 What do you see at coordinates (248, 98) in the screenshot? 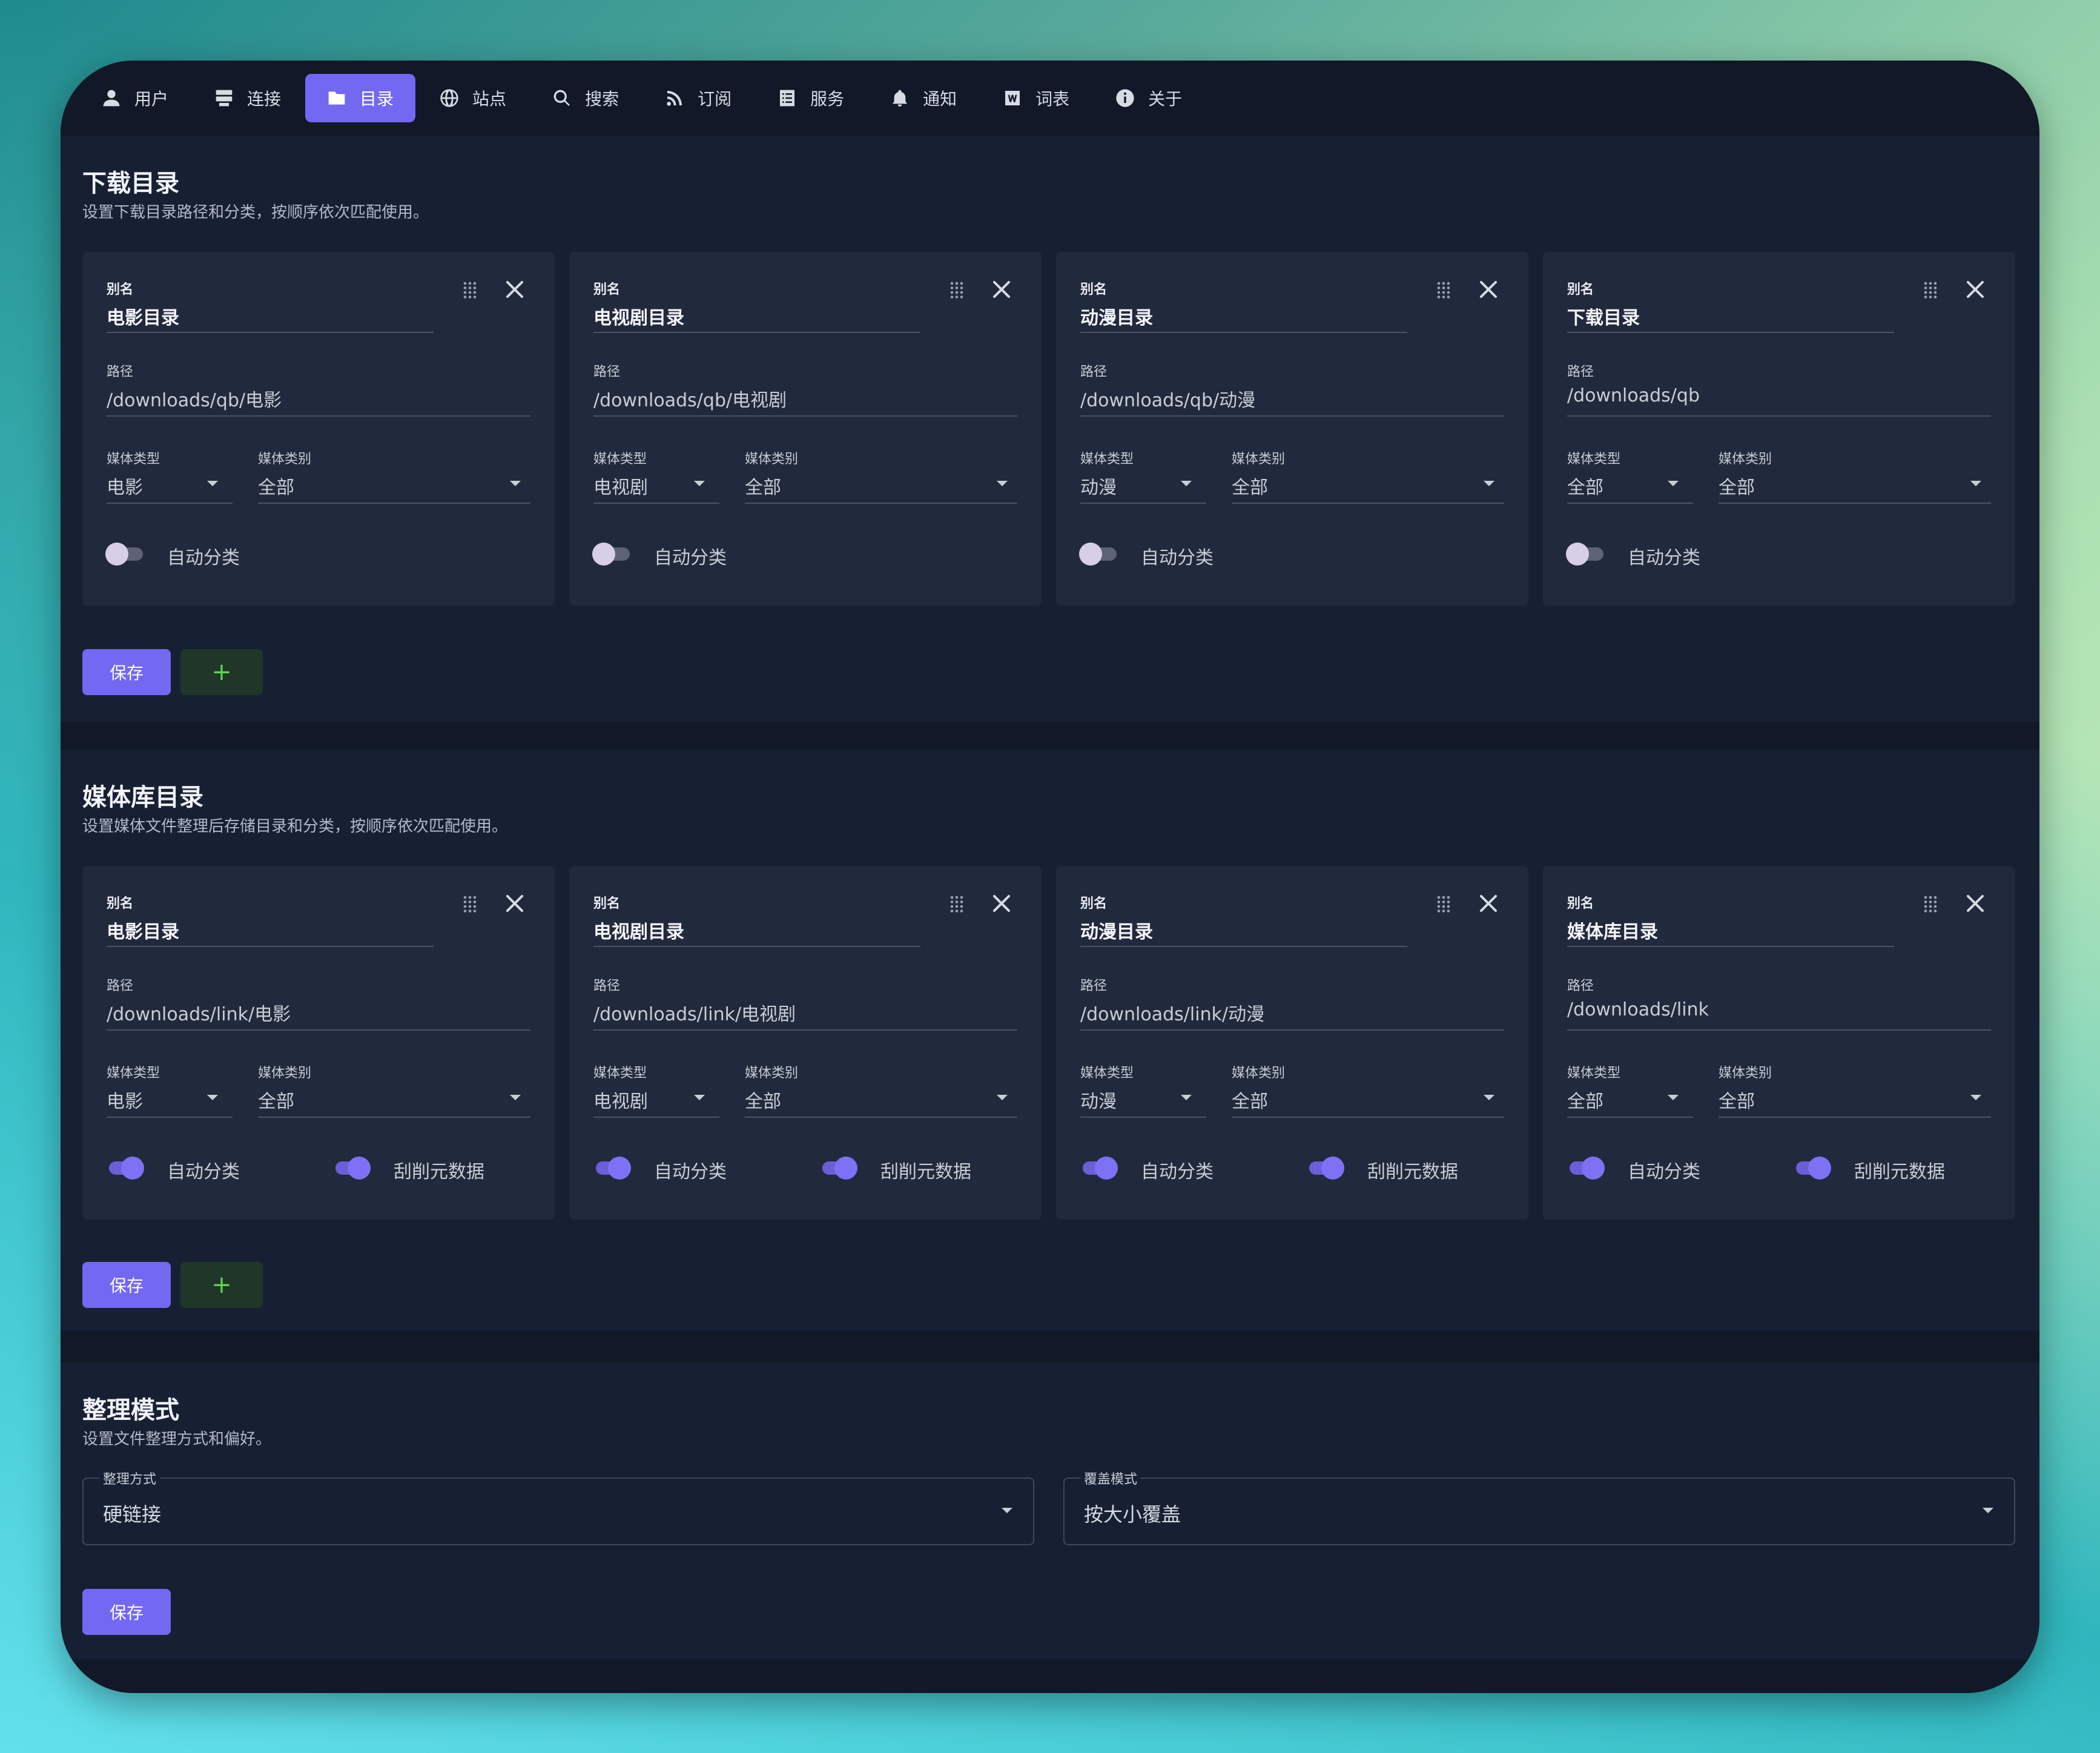
I see `tab-connection: 连接` at bounding box center [248, 98].